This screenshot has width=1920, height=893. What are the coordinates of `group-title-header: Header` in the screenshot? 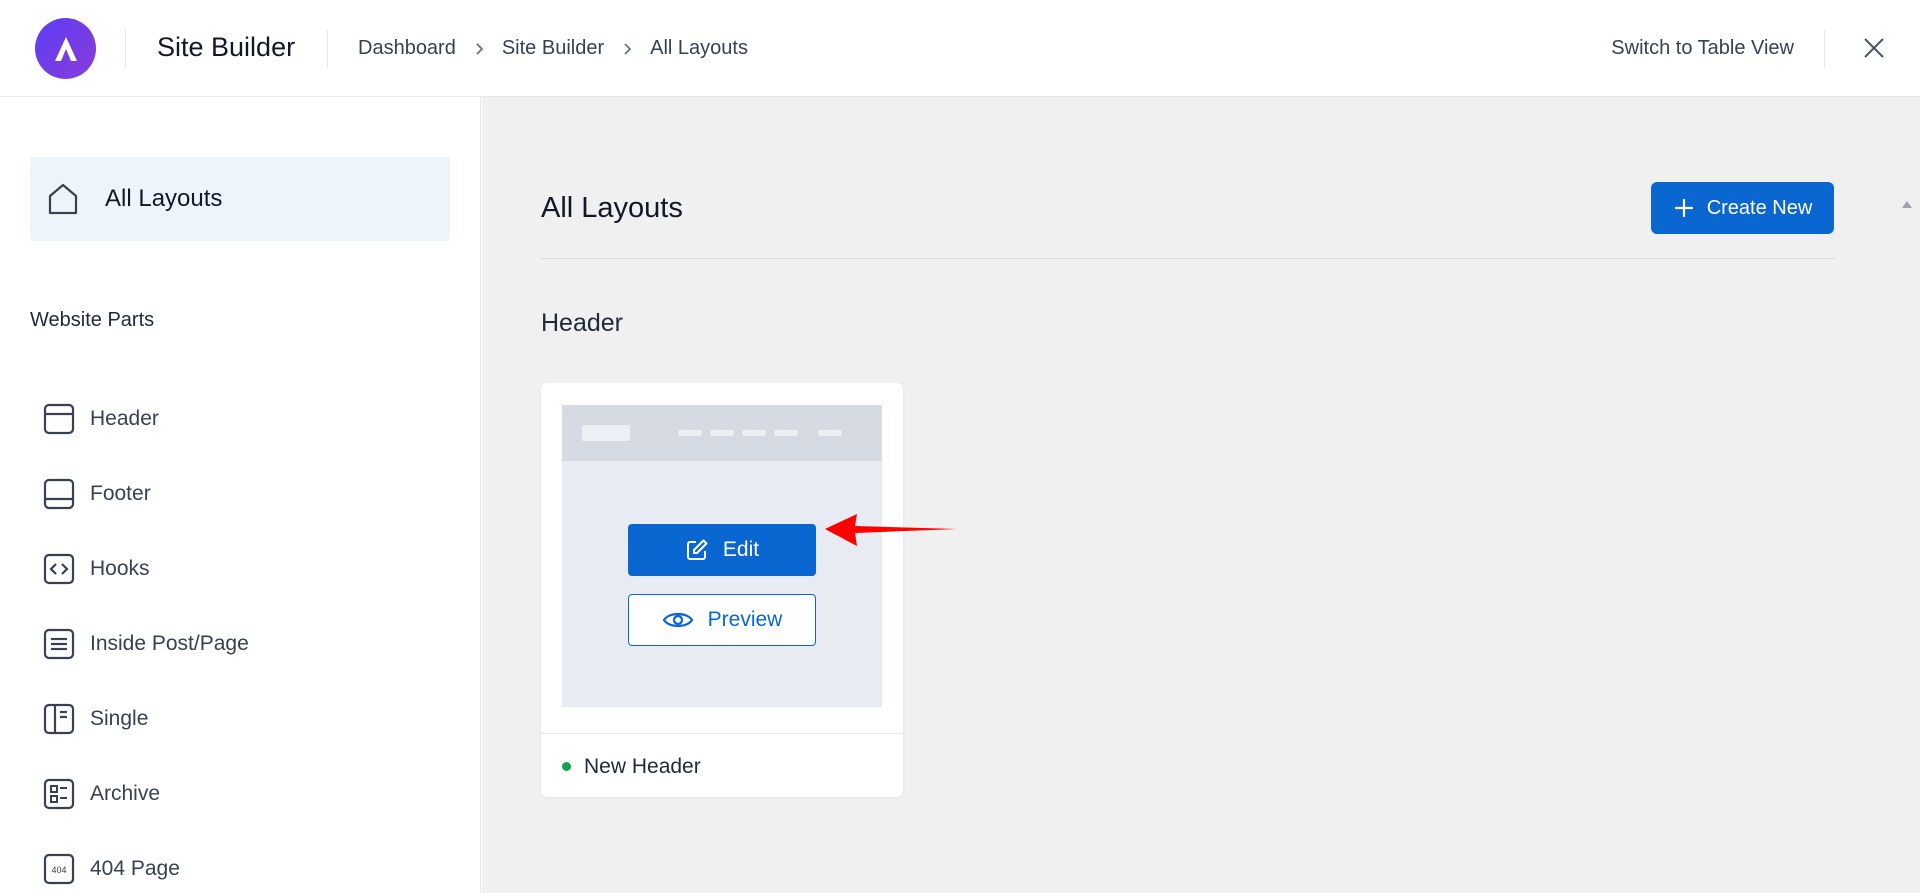 It's located at (582, 323).